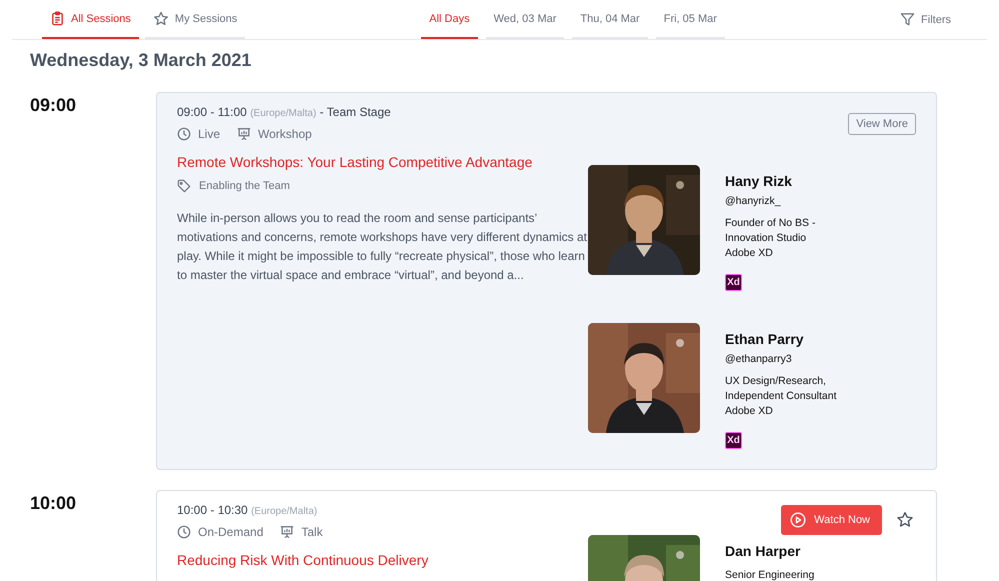 The width and height of the screenshot is (999, 581). What do you see at coordinates (284, 112) in the screenshot?
I see `session-time: 09:00 - 11:00 (Europe/Malta) - Team Stage` at bounding box center [284, 112].